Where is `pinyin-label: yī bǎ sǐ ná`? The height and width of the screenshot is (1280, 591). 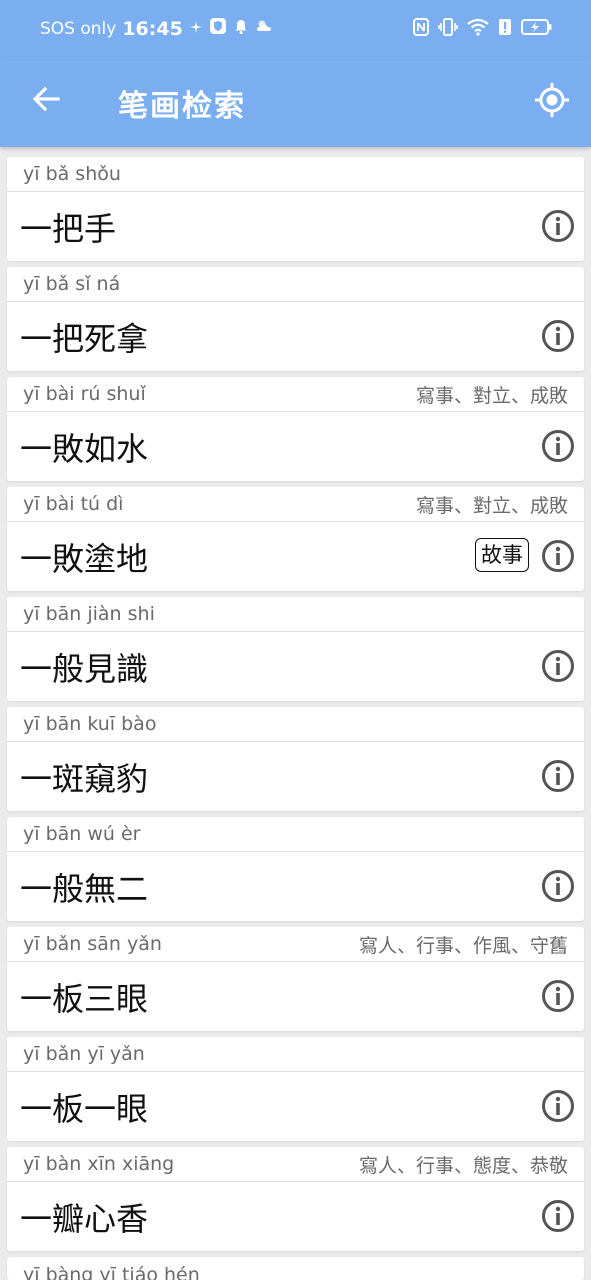 pinyin-label: yī bǎ sǐ ná is located at coordinates (72, 284).